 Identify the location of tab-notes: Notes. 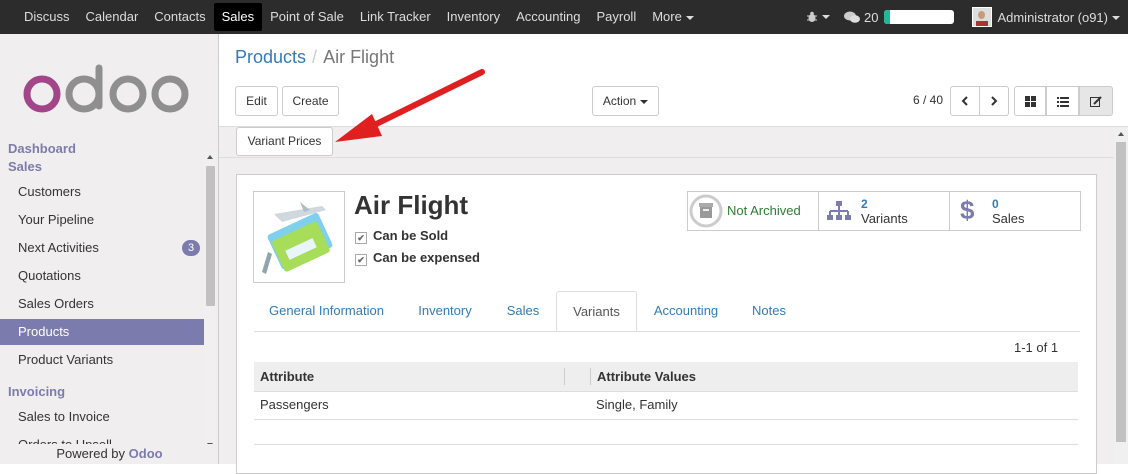
(769, 311).